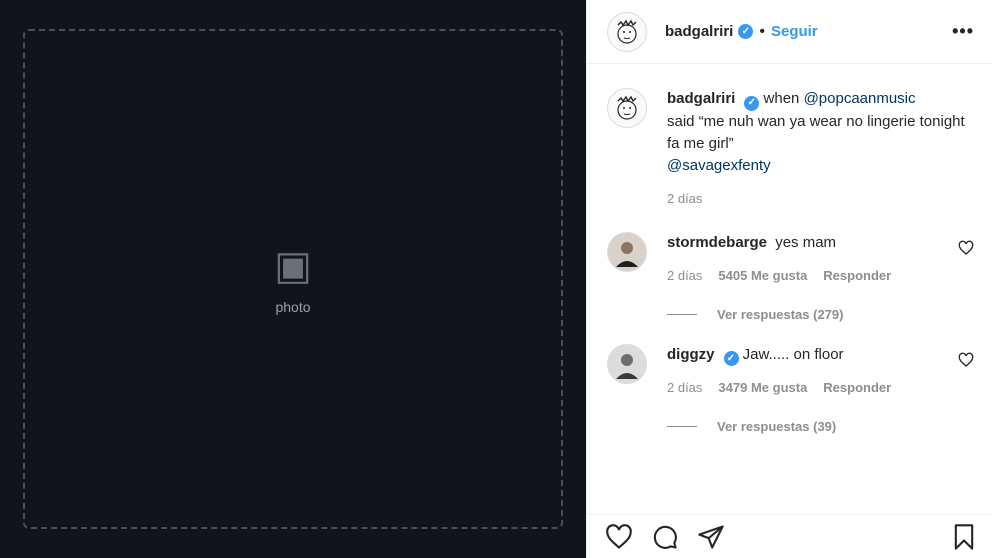 This screenshot has width=992, height=558. I want to click on image-icon: ▣, so click(293, 266).